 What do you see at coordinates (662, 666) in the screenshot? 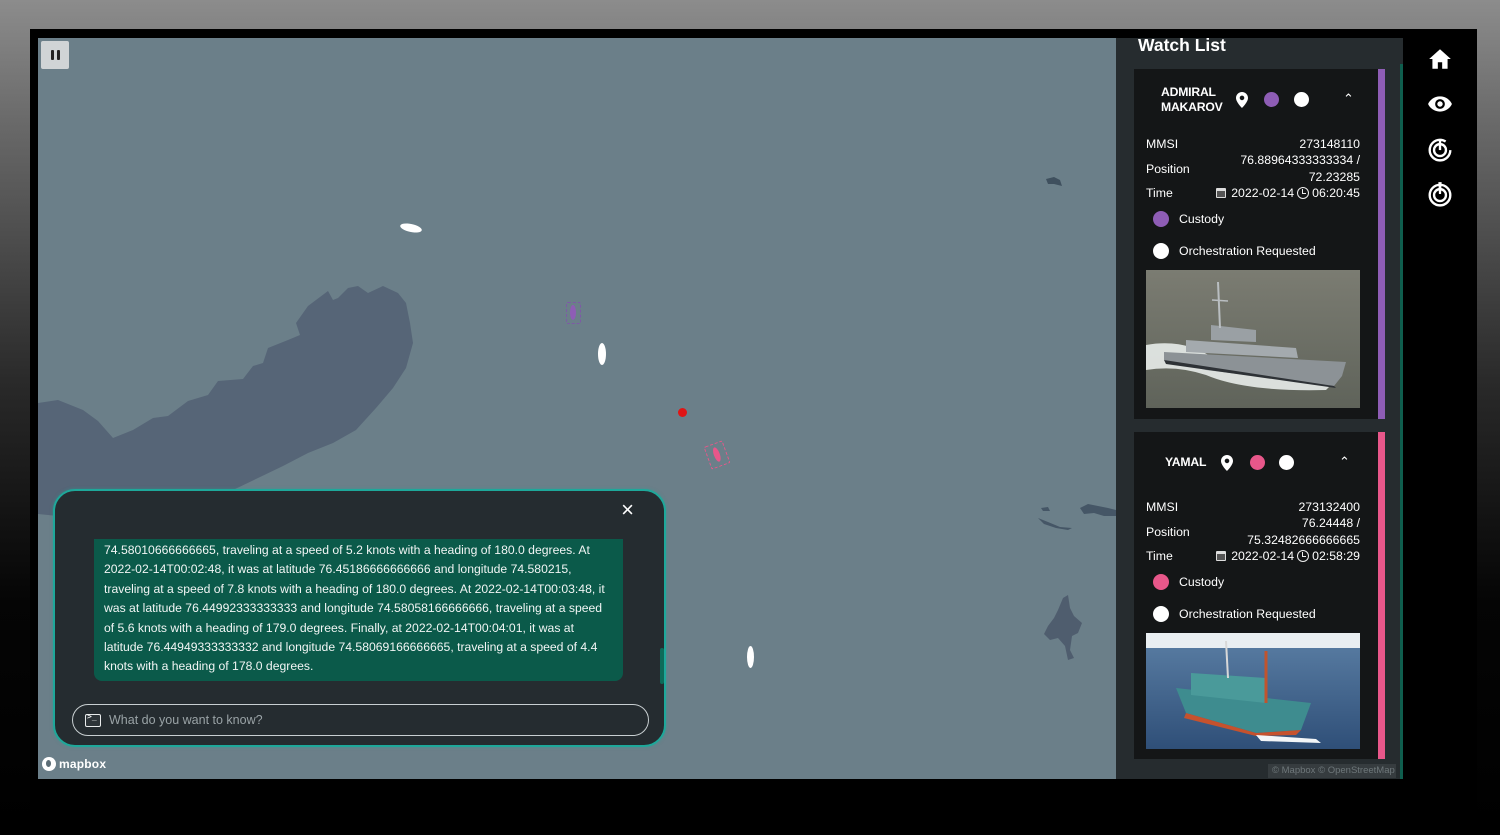
I see `chat-scrollbar` at bounding box center [662, 666].